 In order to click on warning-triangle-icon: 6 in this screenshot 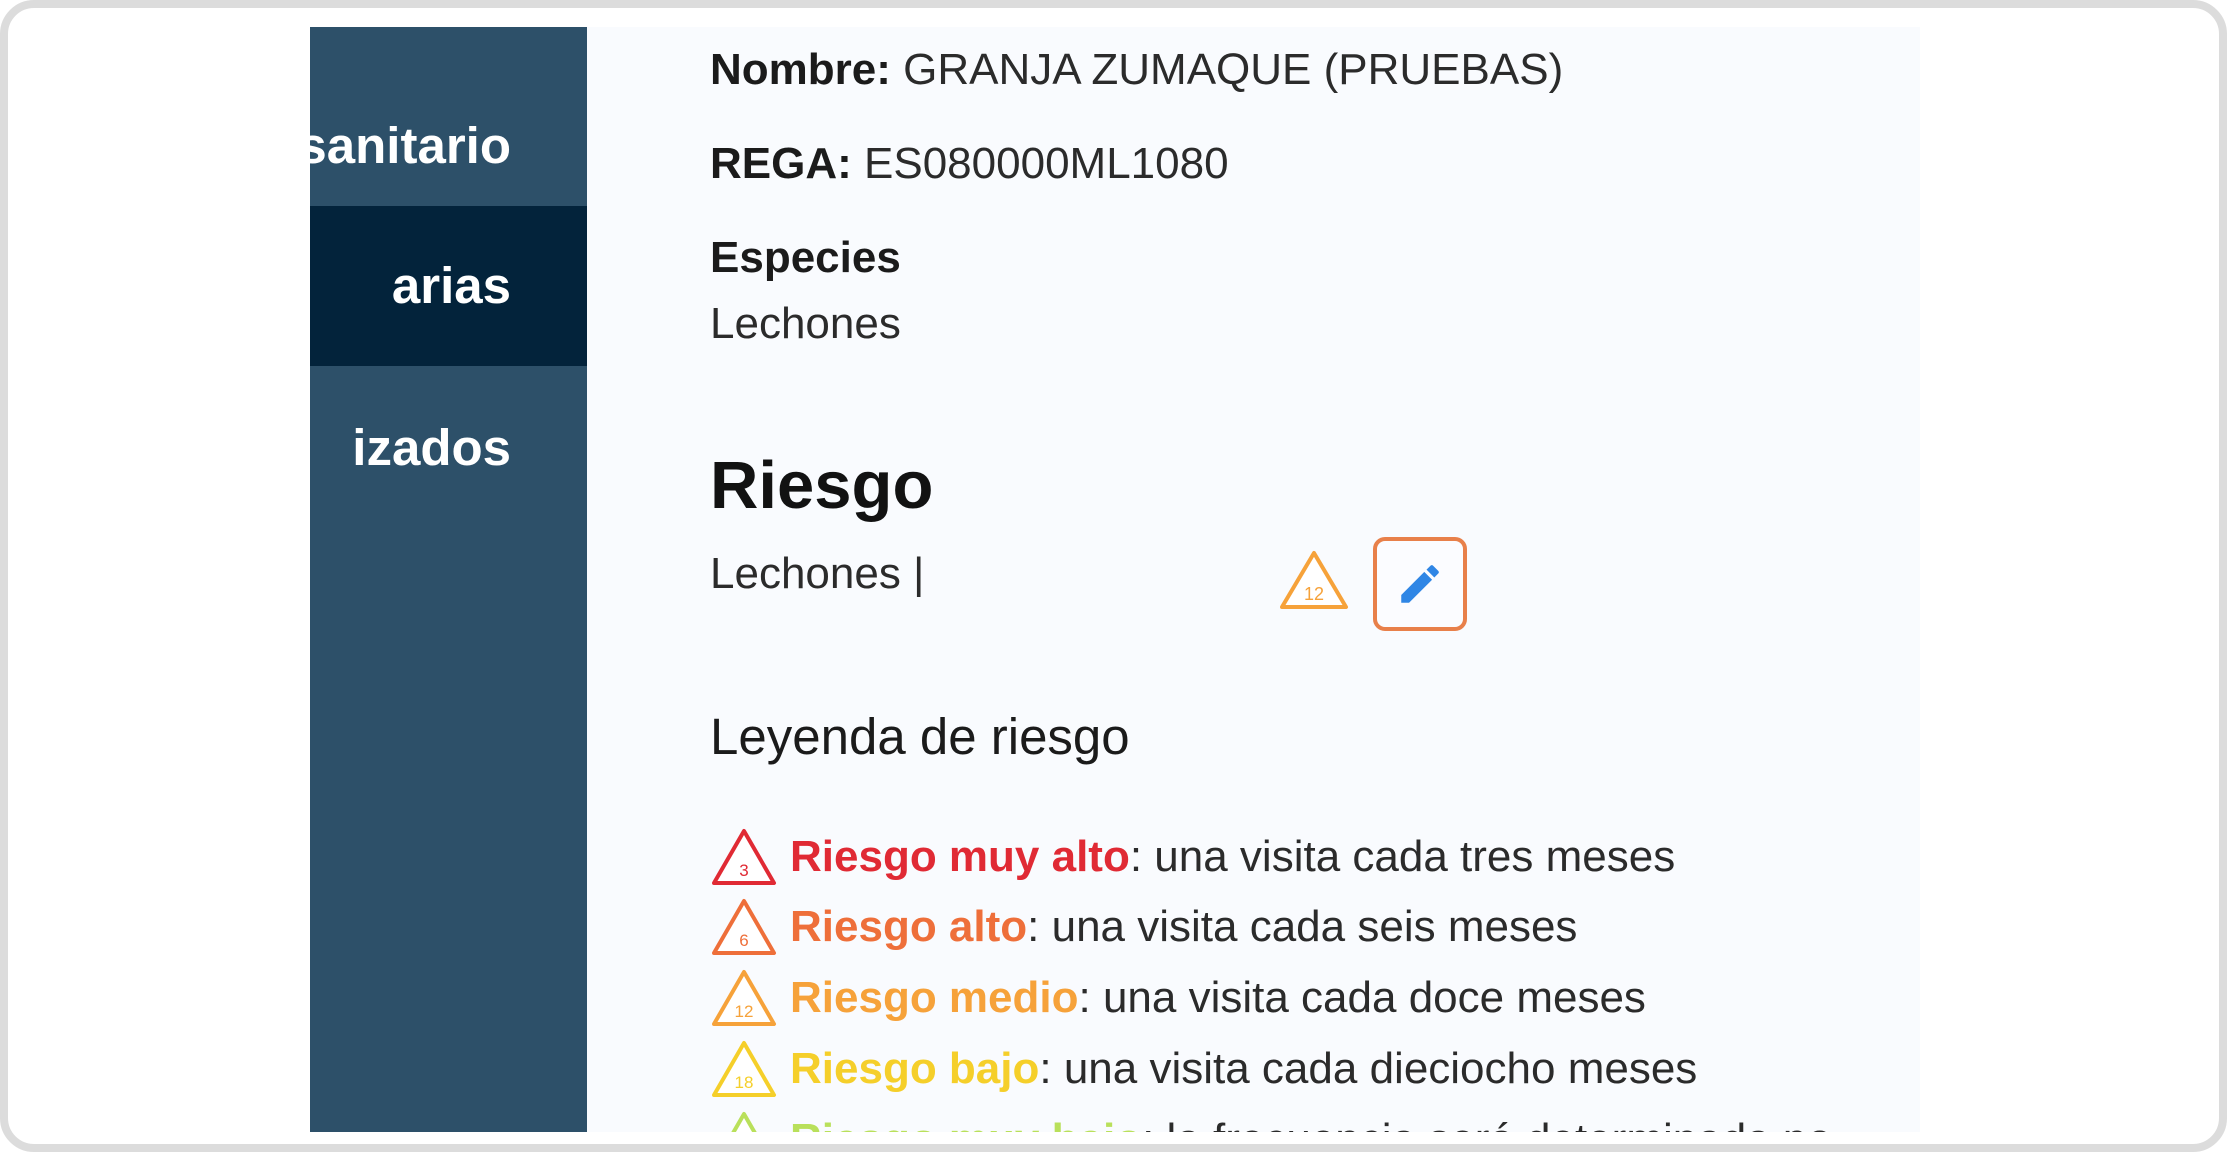, I will do `click(744, 927)`.